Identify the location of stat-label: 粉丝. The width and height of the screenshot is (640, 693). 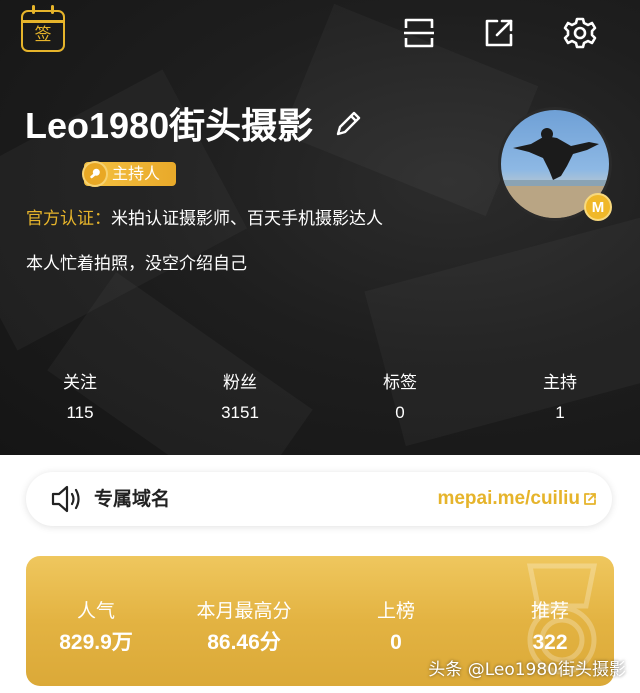
(240, 383).